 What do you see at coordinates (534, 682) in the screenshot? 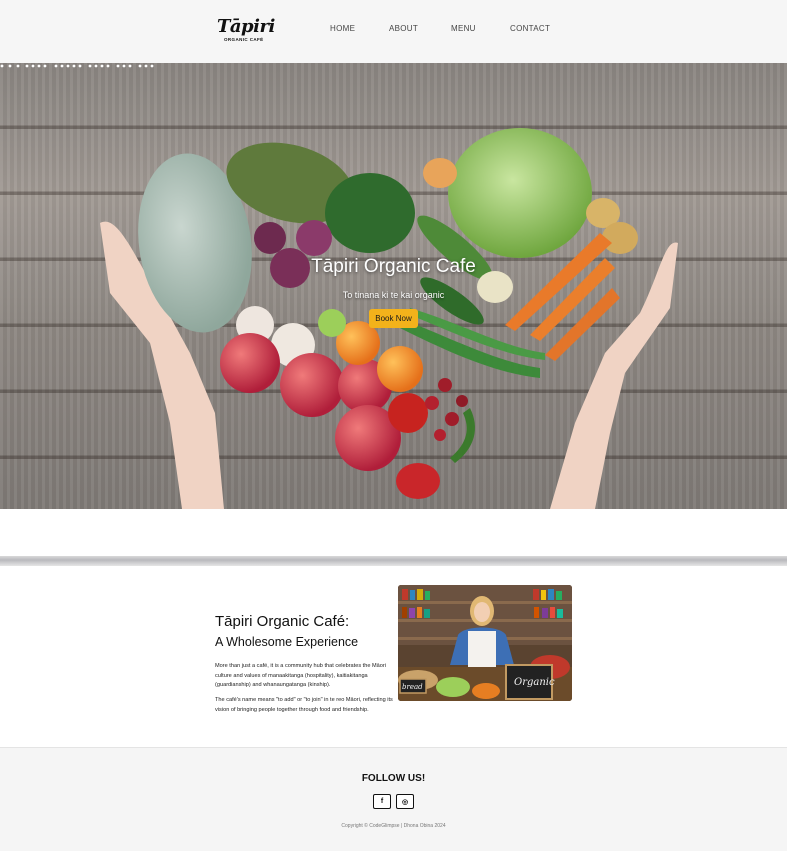
I see `photo-sign-right: Organic` at bounding box center [534, 682].